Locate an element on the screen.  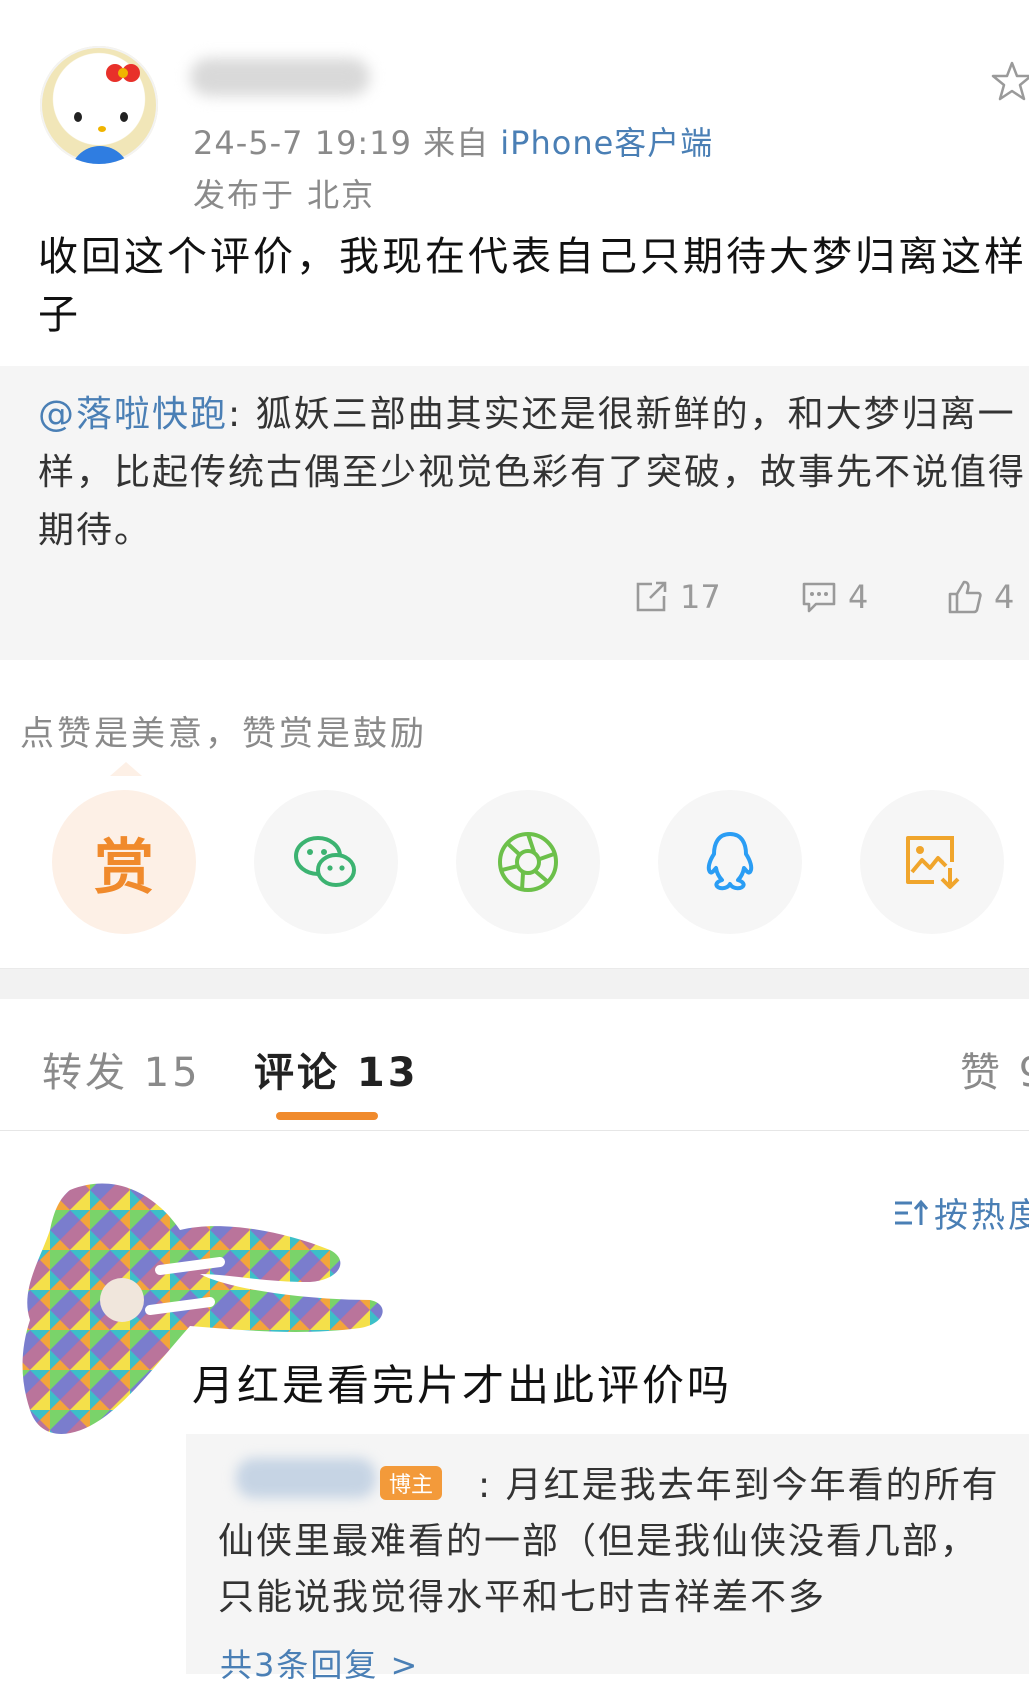
qq-icon is located at coordinates (730, 861).